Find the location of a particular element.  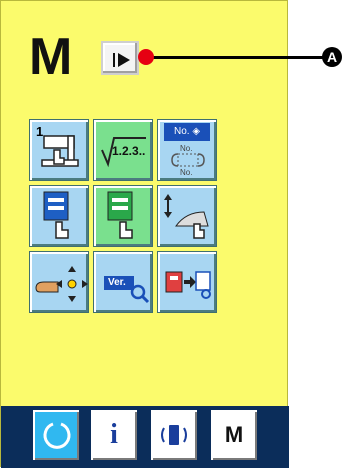

sequence-number-button: 1.2.3.. is located at coordinates (123, 150).